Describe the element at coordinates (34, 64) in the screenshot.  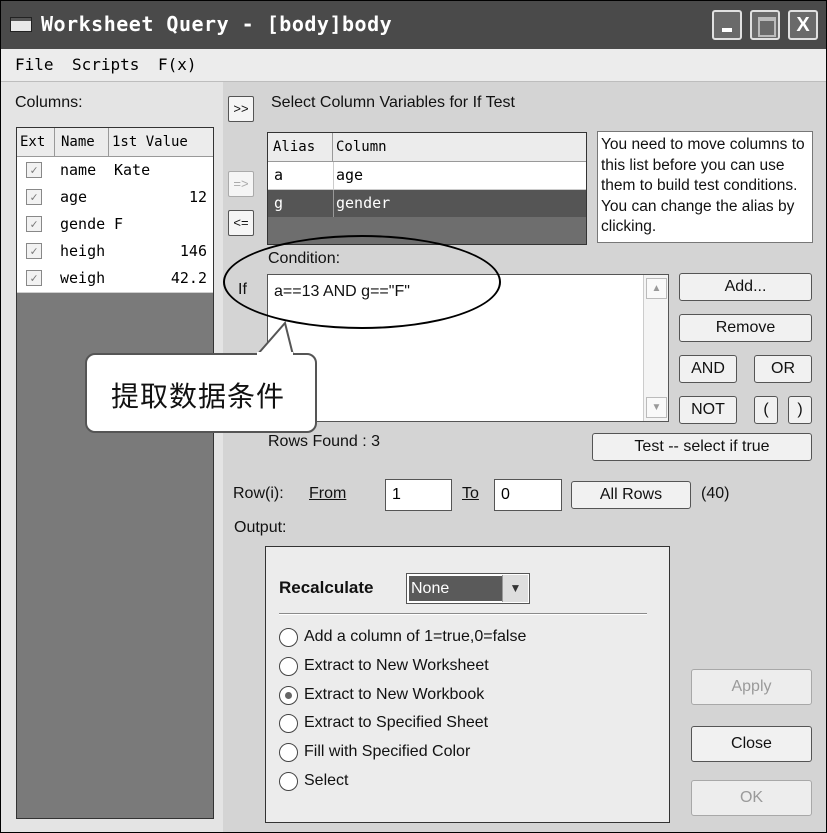
I see `menu-file: File` at that location.